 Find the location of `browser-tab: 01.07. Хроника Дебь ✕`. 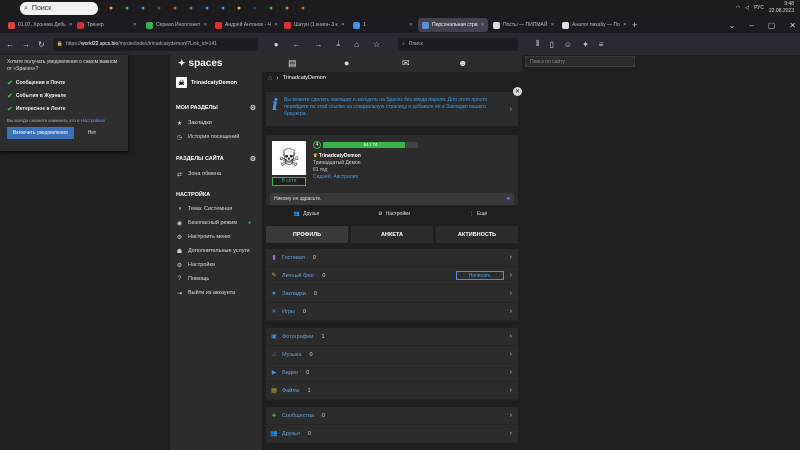

browser-tab: 01.07. Хроника Дебь ✕ is located at coordinates (38, 25).